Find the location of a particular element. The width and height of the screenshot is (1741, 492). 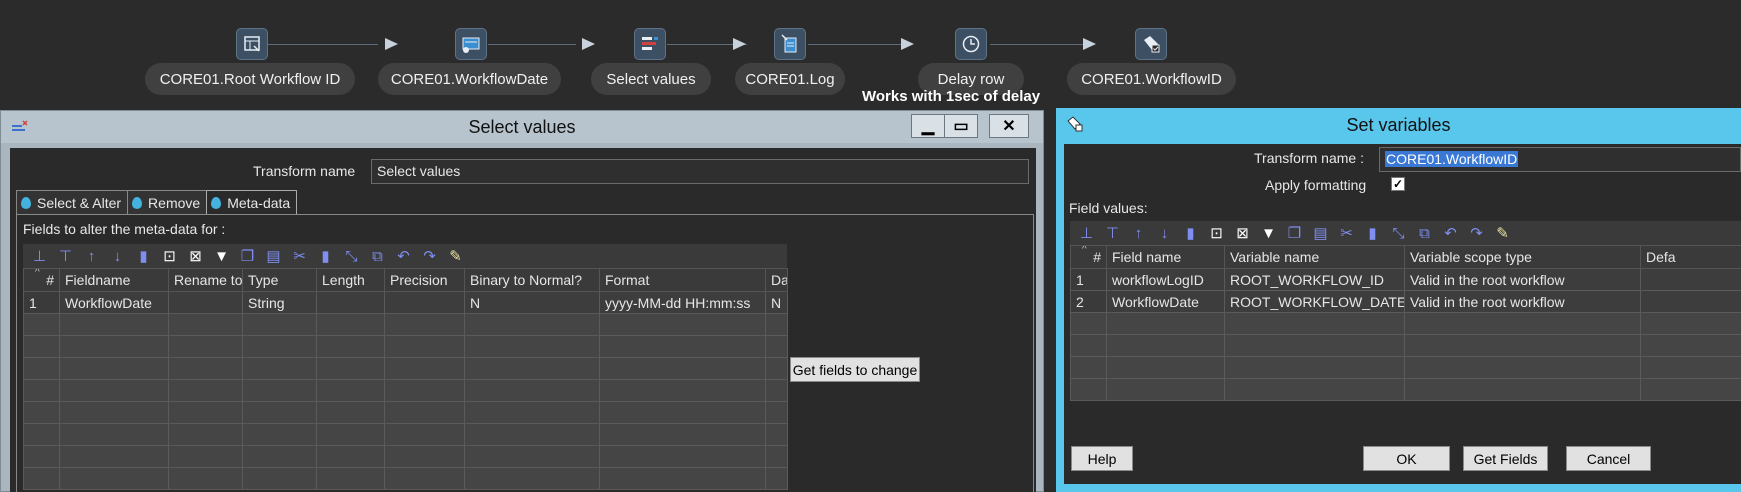

tab-select-alter: Select & Alter is located at coordinates (72, 202).